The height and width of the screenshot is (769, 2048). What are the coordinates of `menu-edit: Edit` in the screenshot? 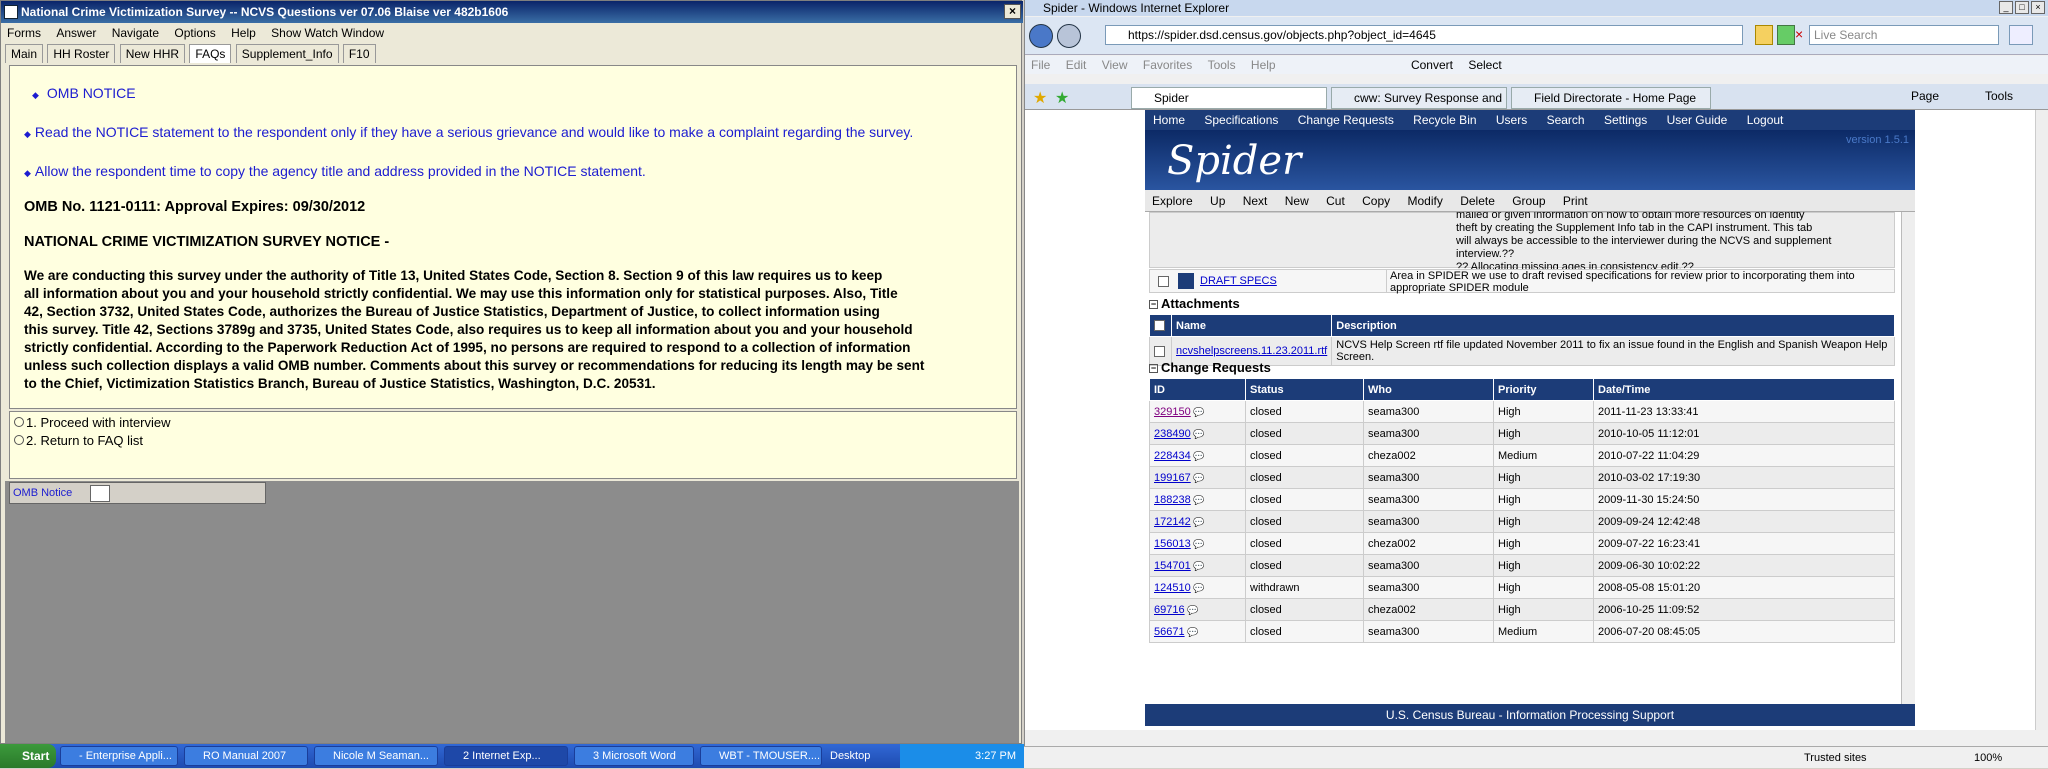 It's located at (1076, 65).